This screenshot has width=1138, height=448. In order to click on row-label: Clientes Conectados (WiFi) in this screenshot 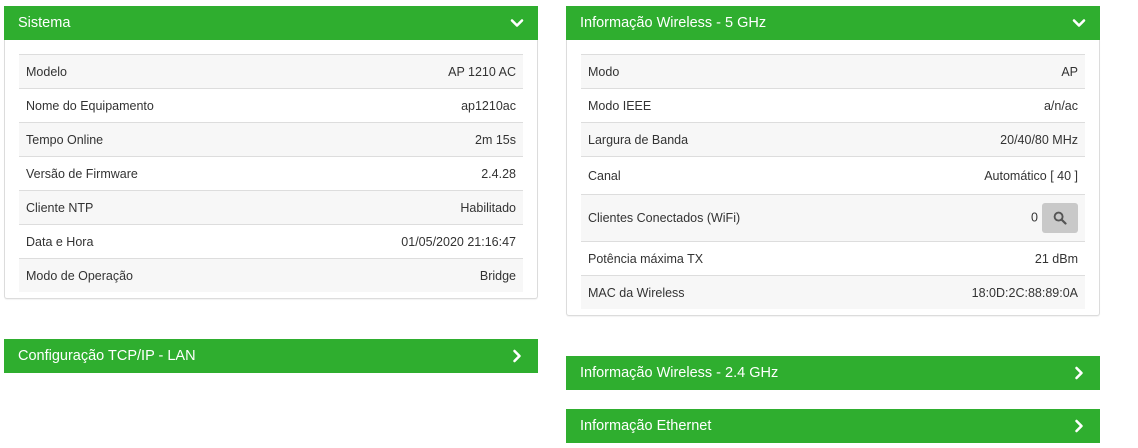, I will do `click(664, 218)`.